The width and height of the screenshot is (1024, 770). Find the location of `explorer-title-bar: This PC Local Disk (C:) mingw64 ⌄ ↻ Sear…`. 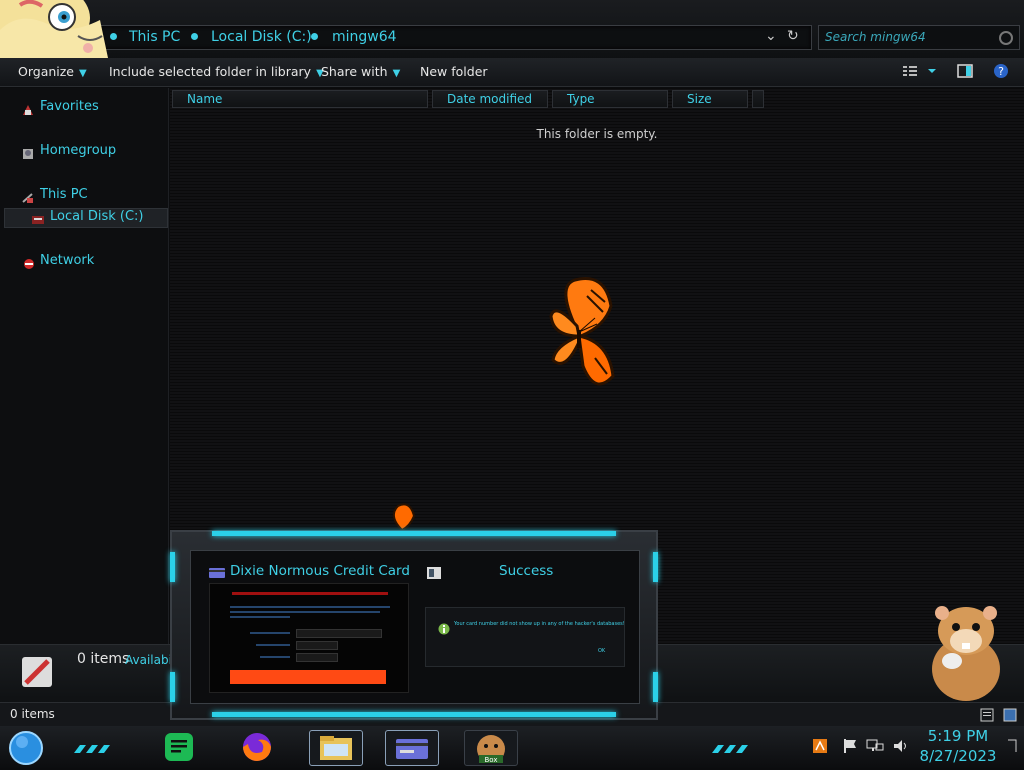

explorer-title-bar: This PC Local Disk (C:) mingw64 ⌄ ↻ Sear… is located at coordinates (512, 30).